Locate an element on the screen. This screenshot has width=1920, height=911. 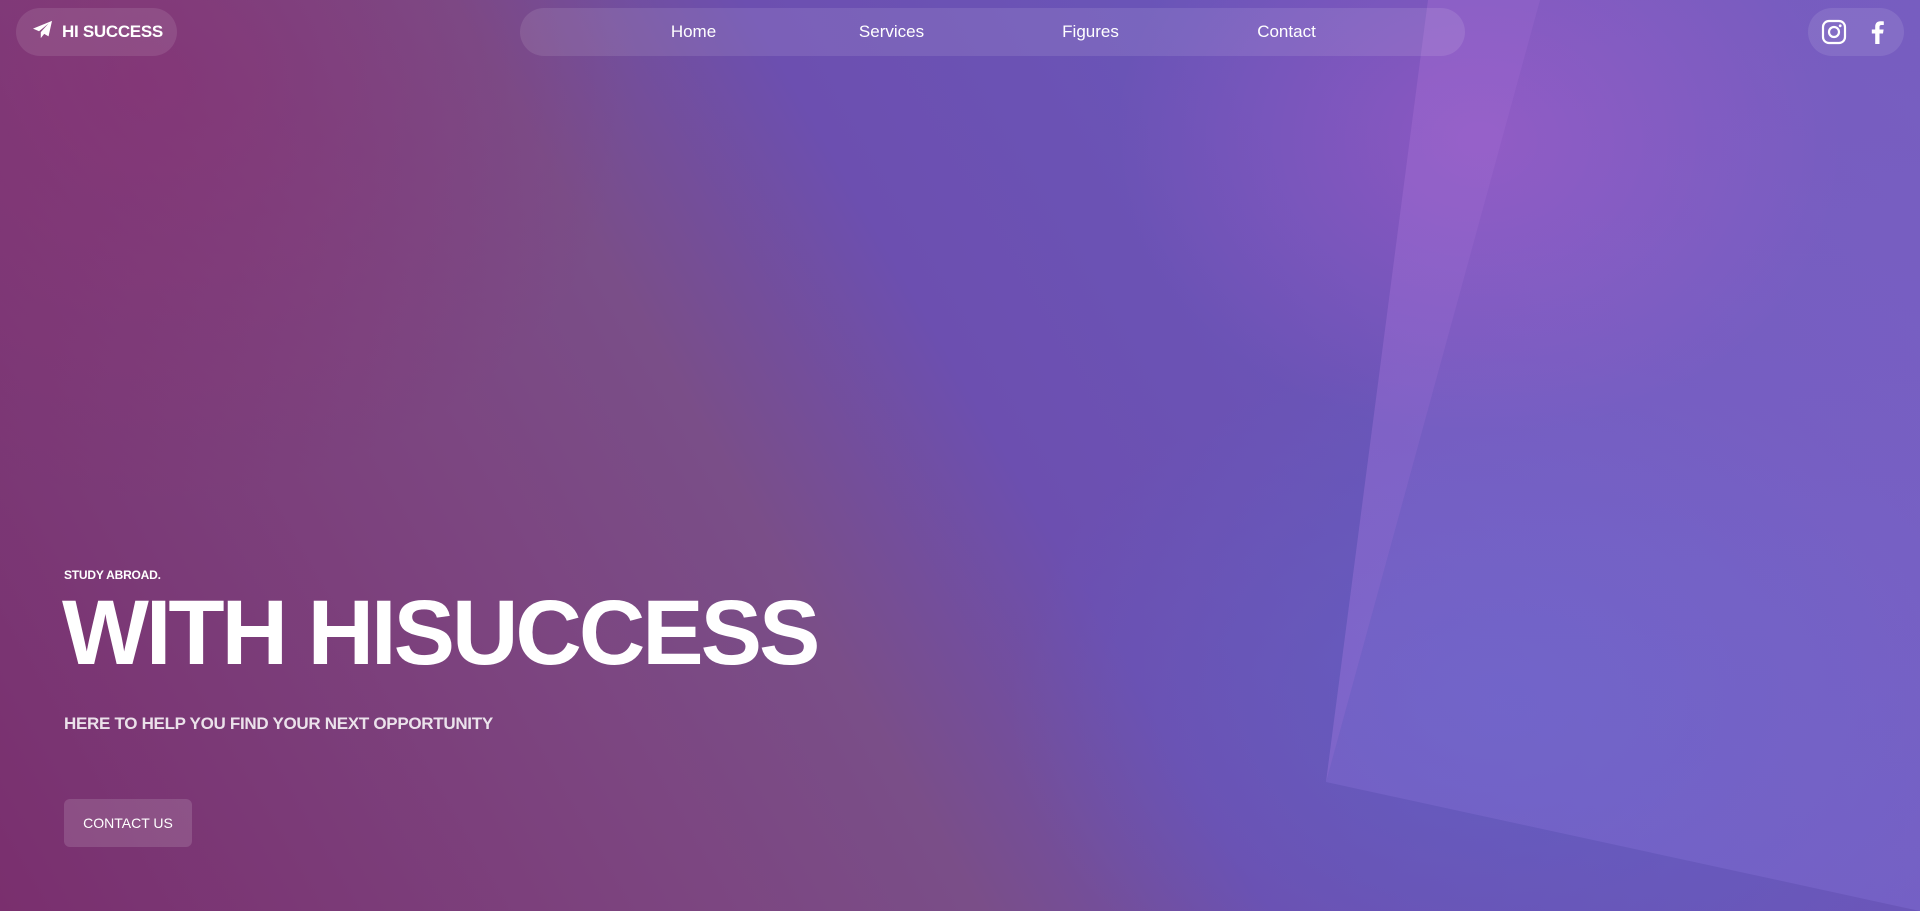
nav-services-link: Services is located at coordinates (892, 32).